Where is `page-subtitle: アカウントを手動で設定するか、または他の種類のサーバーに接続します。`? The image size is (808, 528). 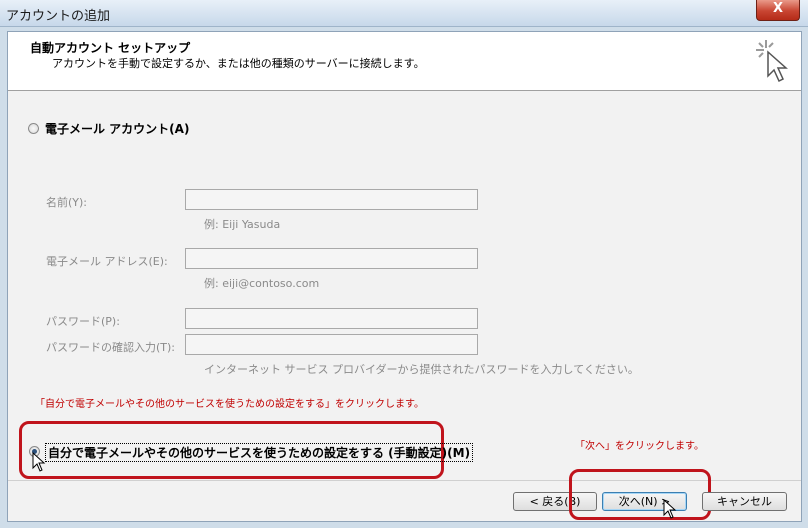 page-subtitle: アカウントを手動で設定するか、または他の種類のサーバーに接続します。 is located at coordinates (238, 63).